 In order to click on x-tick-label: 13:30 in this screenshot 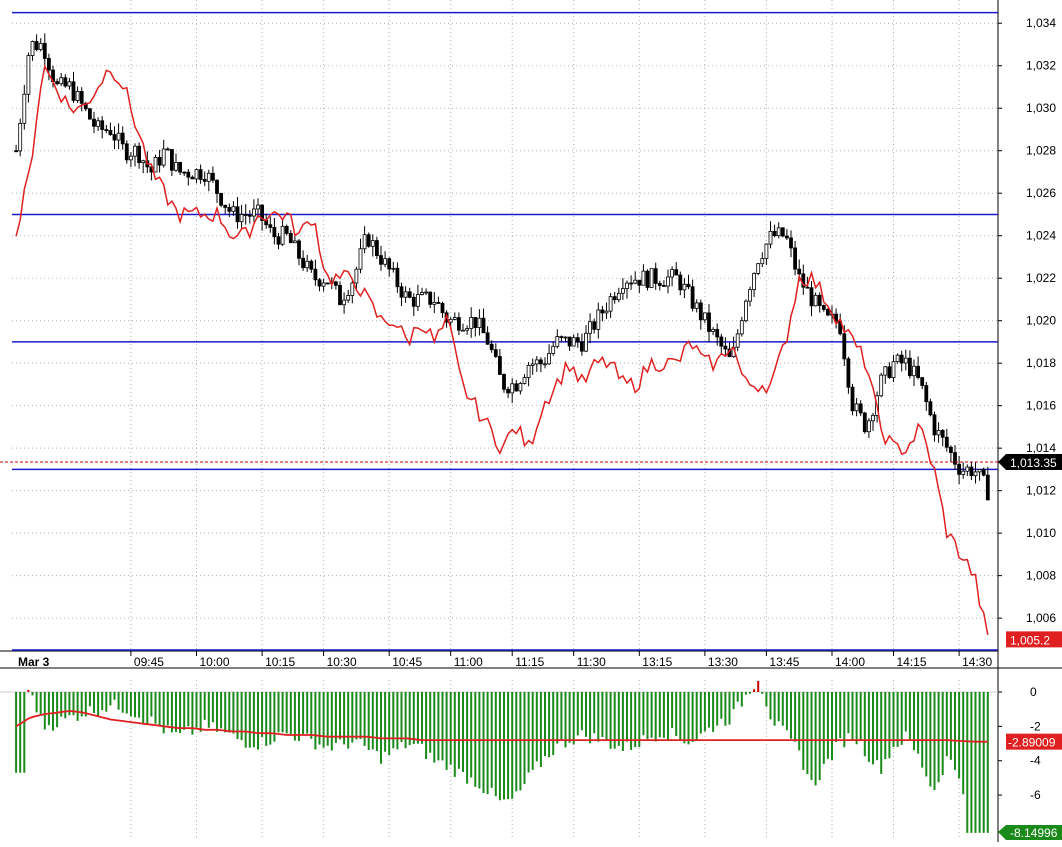, I will do `click(723, 662)`.